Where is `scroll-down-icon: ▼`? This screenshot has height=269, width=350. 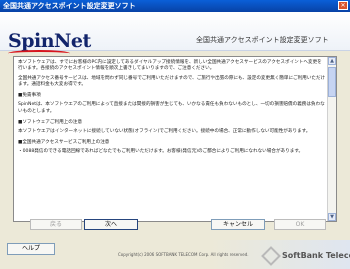
scroll-down-icon: ▼ is located at coordinates (332, 217).